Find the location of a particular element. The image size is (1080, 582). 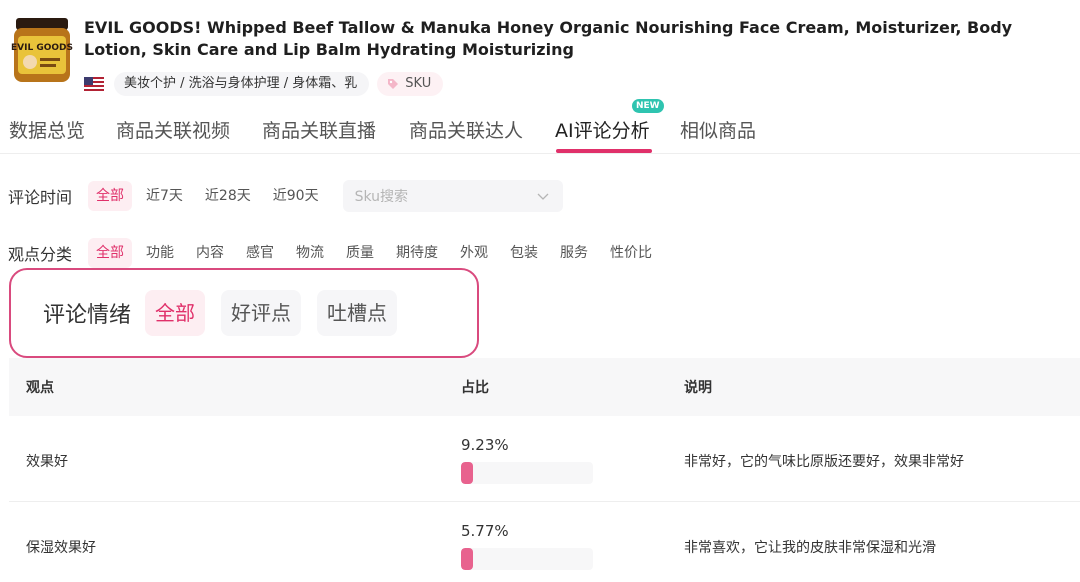

sentiment-filter-label: 评论情绪 is located at coordinates (87, 315).